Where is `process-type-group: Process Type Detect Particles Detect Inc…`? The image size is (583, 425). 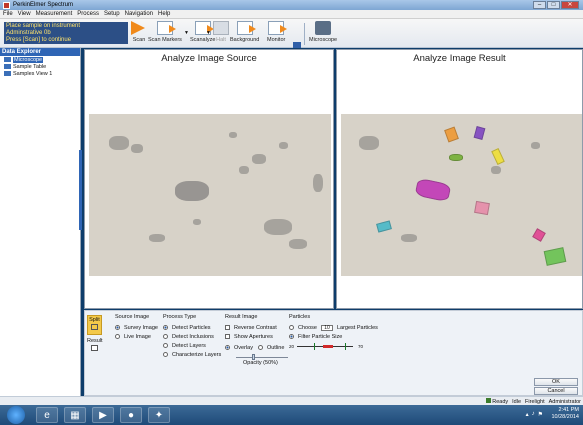 process-type-group: Process Type Detect Particles Detect Inc… is located at coordinates (192, 336).